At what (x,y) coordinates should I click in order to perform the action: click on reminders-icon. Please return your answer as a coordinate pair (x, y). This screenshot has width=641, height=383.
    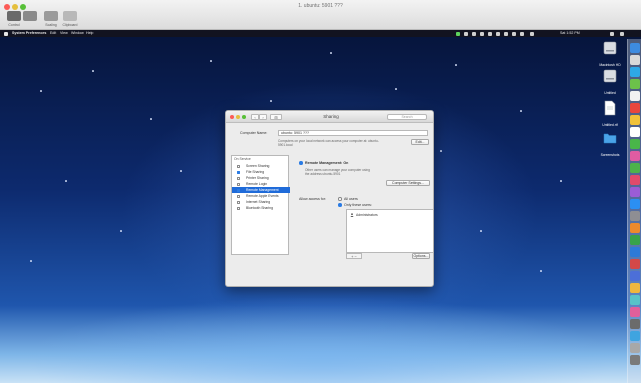
    Looking at the image, I should click on (635, 132).